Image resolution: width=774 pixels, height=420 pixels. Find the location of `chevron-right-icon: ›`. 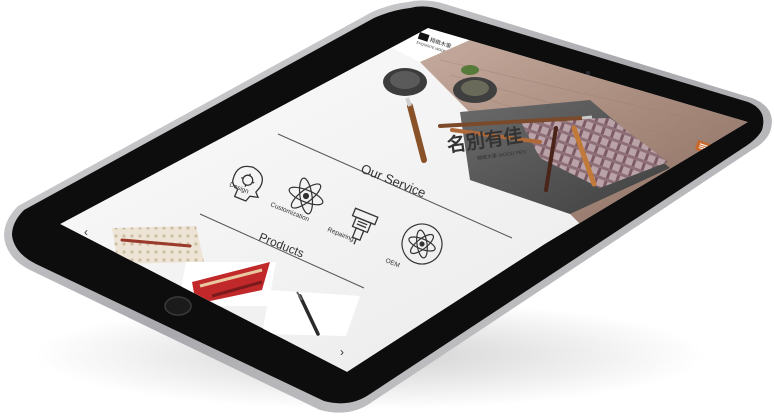

chevron-right-icon: › is located at coordinates (342, 352).